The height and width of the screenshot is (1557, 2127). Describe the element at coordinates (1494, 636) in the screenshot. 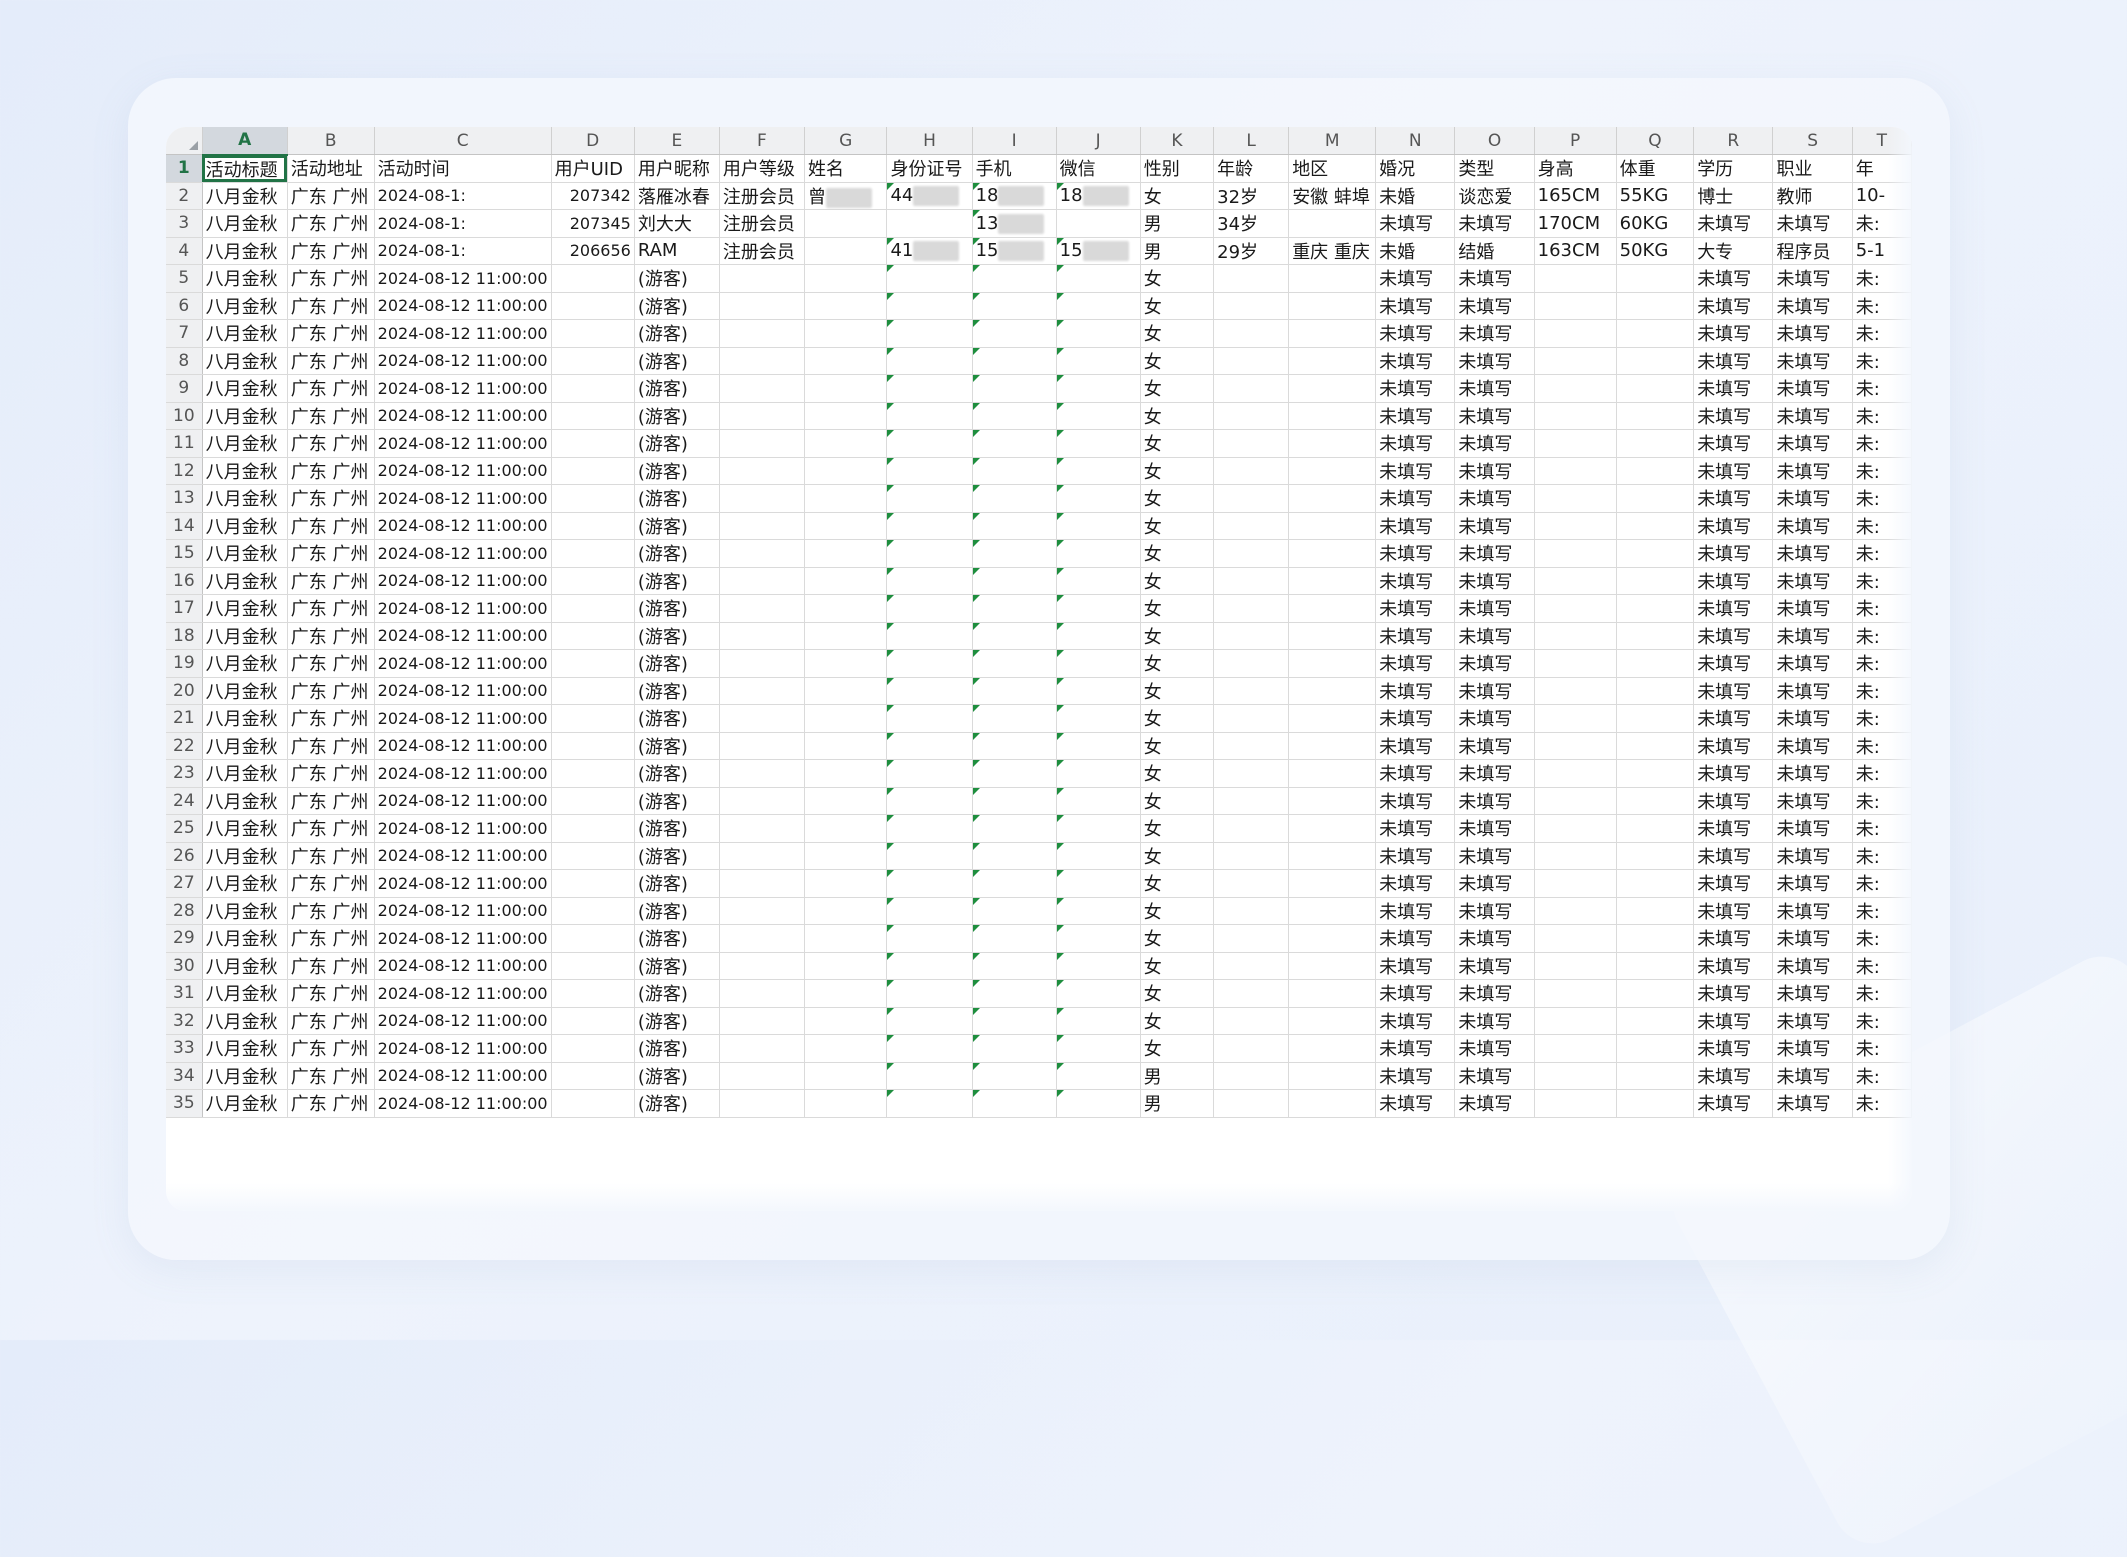

I see `cell-o18: 未填写` at that location.